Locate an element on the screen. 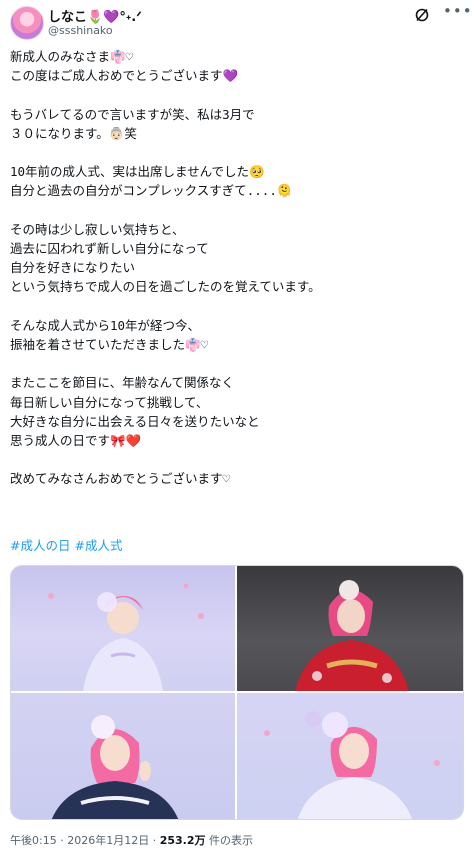 Image resolution: width=474 pixels, height=852 pixels. post-text-line: 新成人のみなさま👘♡ is located at coordinates (72, 56).